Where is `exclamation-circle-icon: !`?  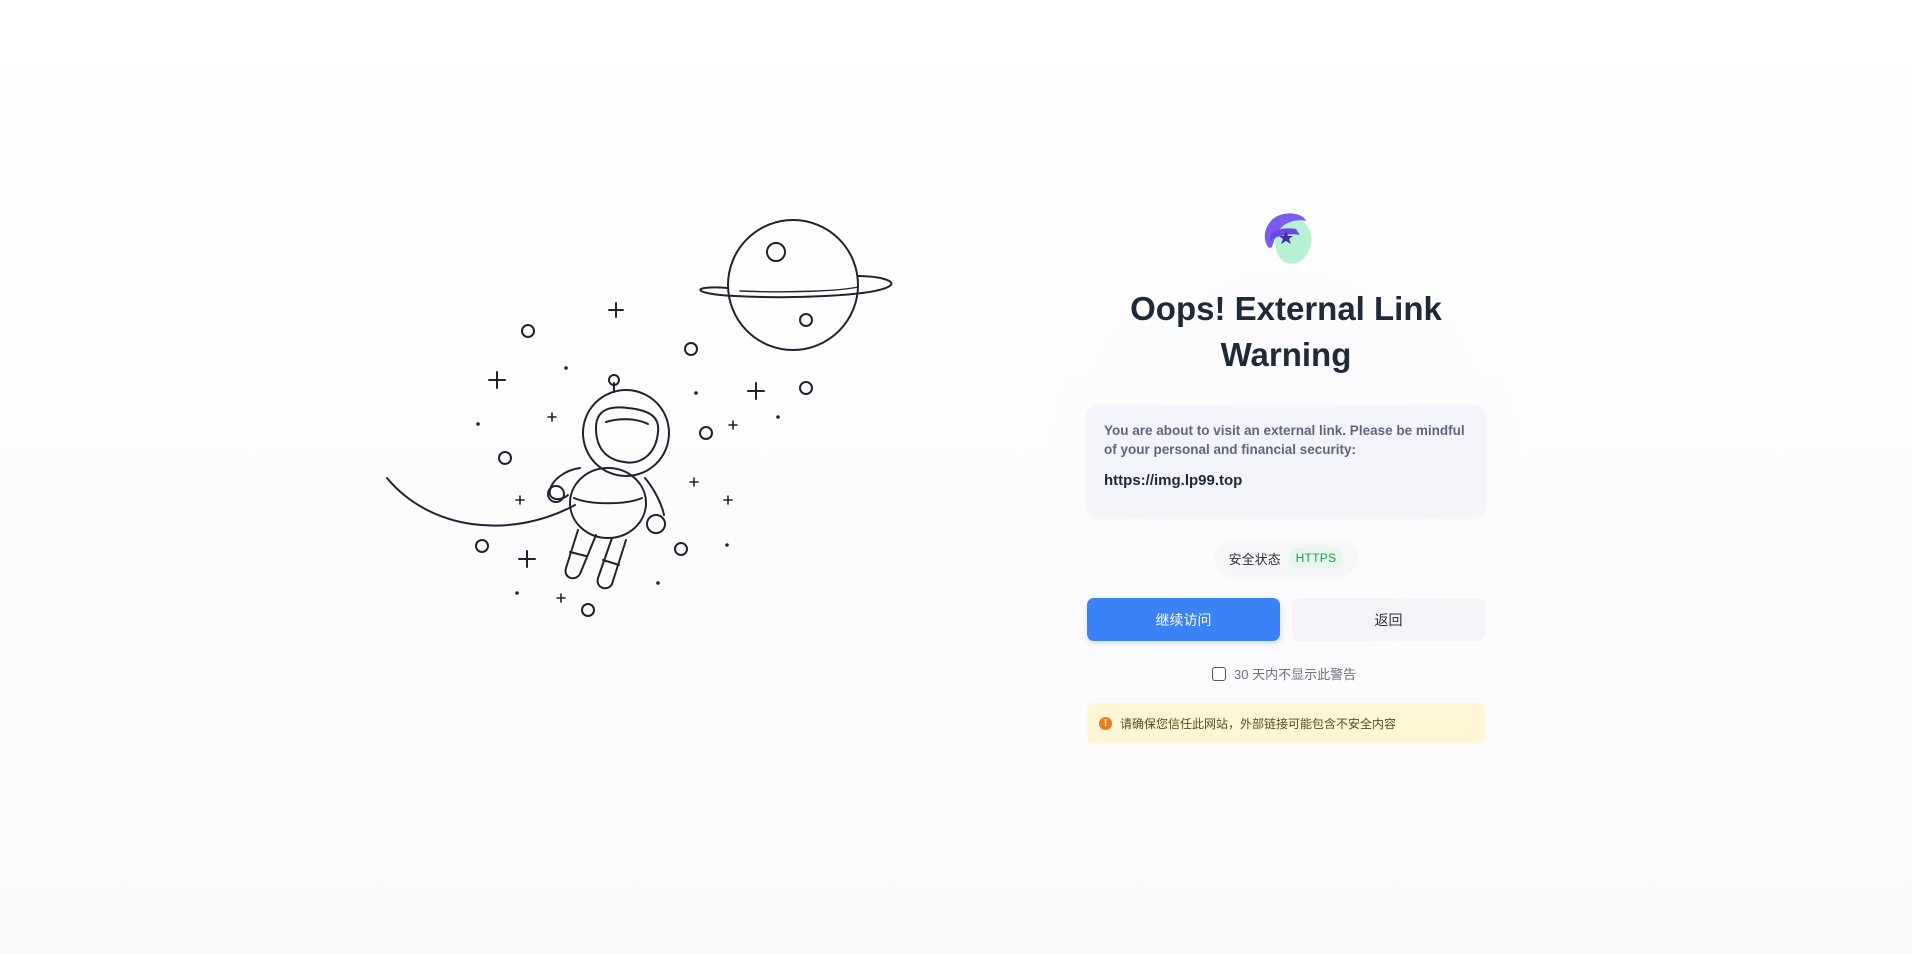
exclamation-circle-icon: ! is located at coordinates (1105, 723).